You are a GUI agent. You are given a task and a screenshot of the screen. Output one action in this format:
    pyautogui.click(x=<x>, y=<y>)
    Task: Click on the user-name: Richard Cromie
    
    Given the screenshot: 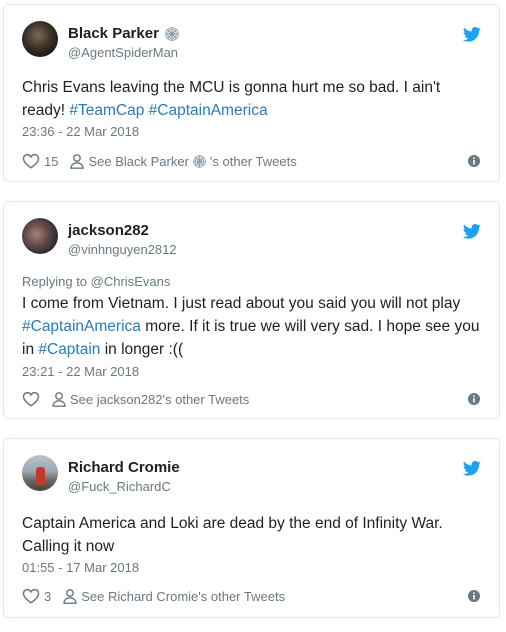 What is the action you would take?
    pyautogui.click(x=124, y=467)
    